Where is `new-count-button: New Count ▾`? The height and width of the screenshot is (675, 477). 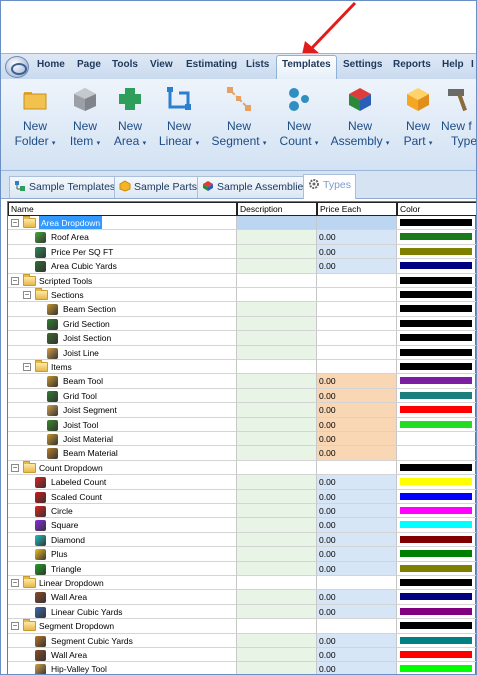
new-count-button: New Count ▾ is located at coordinates (299, 117).